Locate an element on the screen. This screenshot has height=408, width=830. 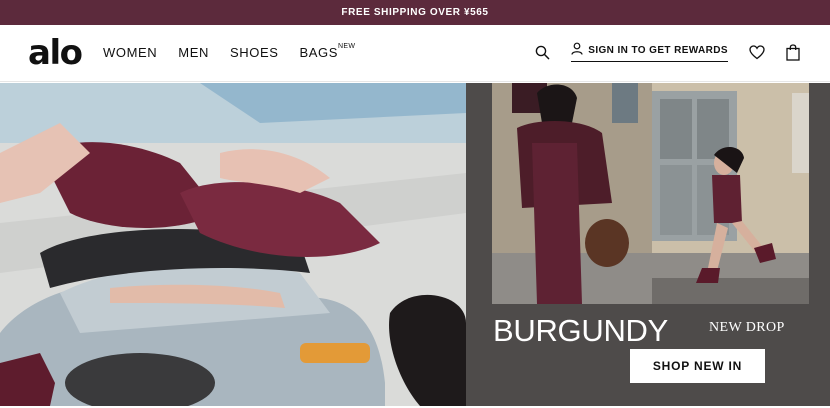
shop-new-in-button: SHOP NEW IN is located at coordinates (697, 366).